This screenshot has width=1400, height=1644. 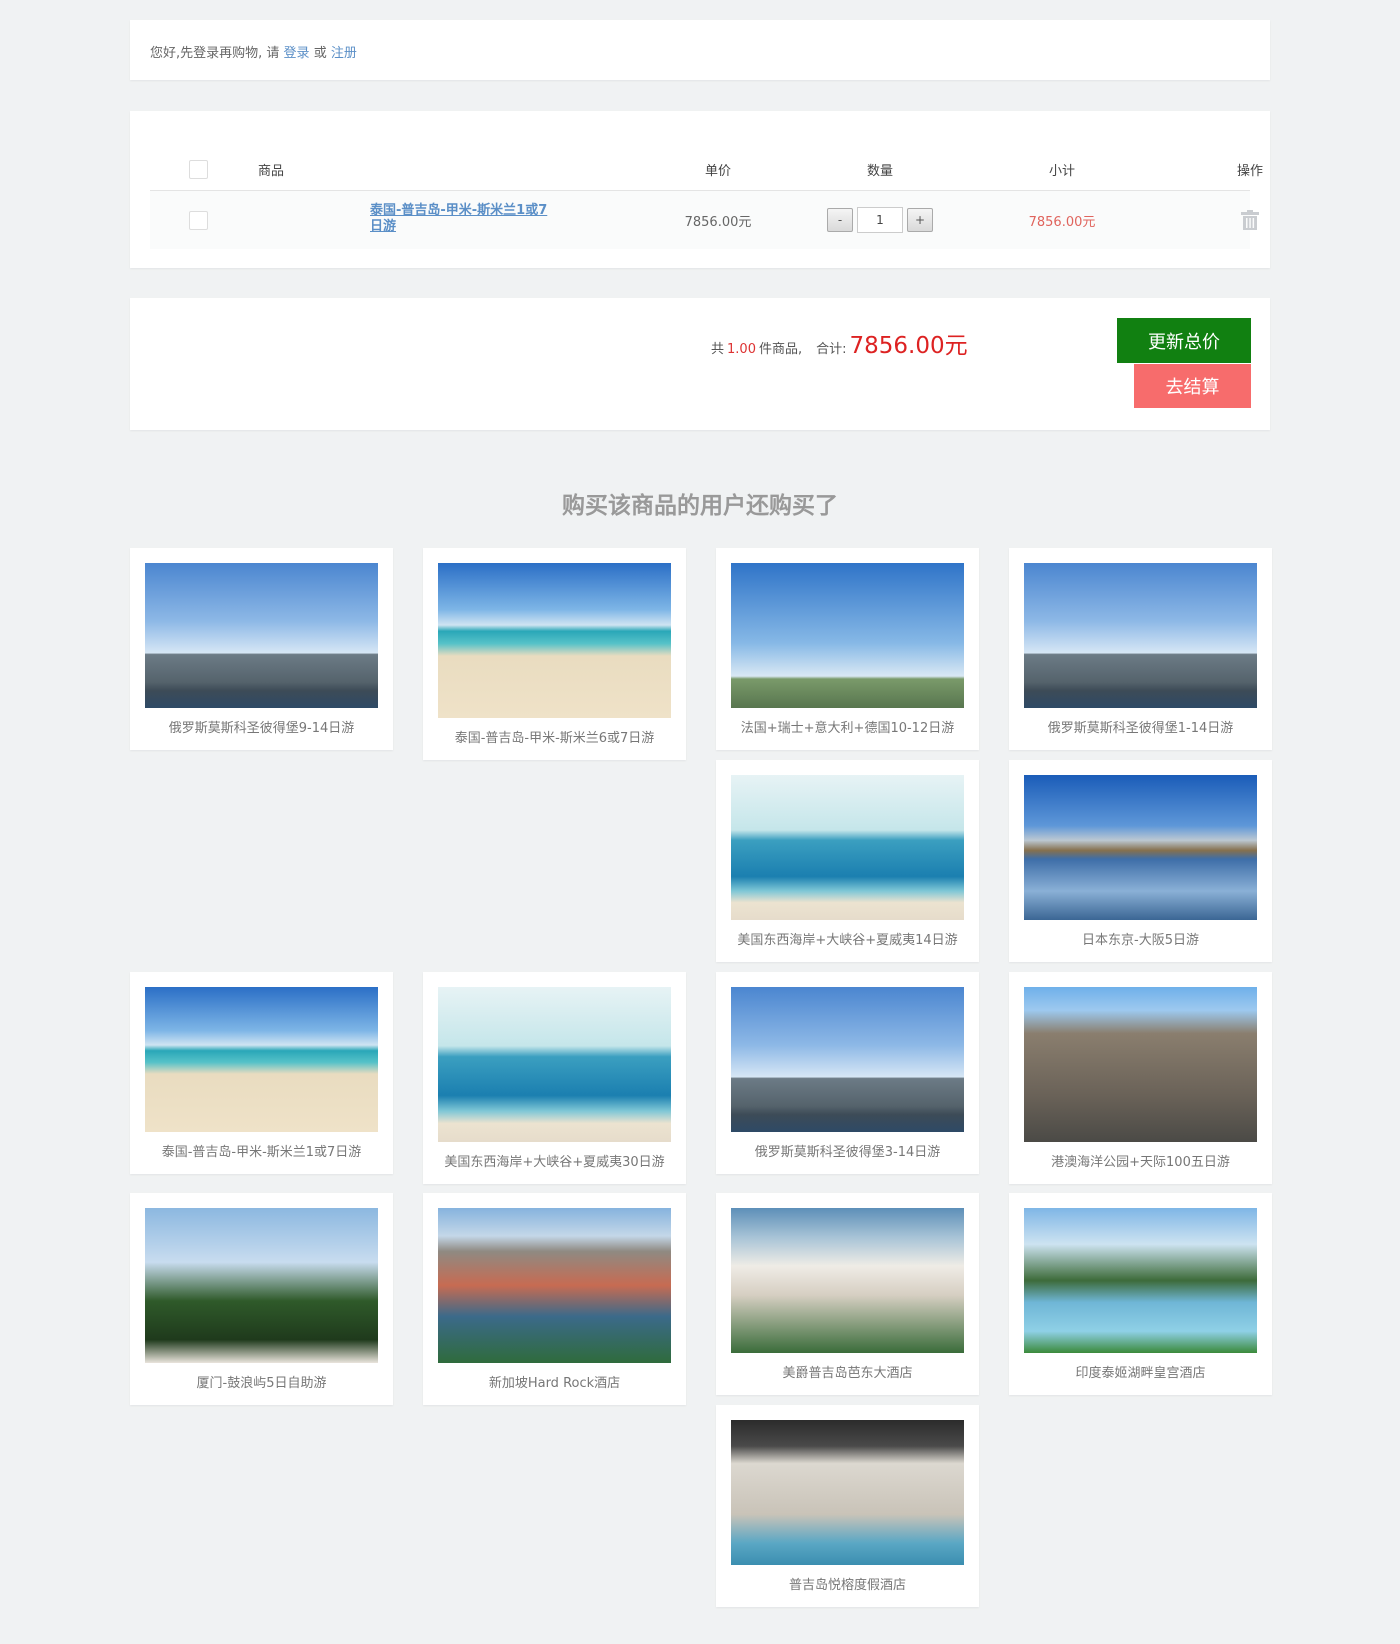 I want to click on recommendation-caption: 日本东京-大阪5日游, so click(x=1140, y=938).